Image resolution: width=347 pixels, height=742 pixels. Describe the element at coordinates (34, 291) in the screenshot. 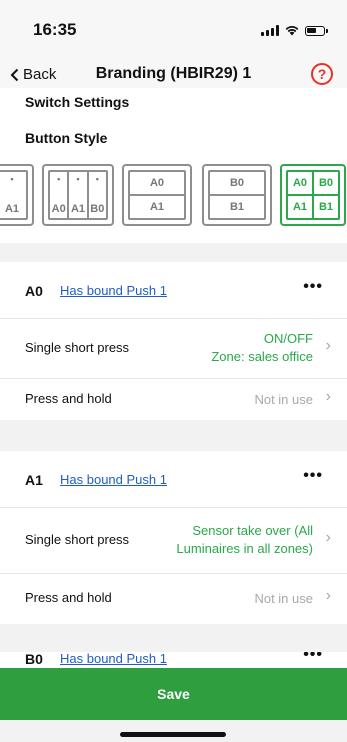

I see `button-id: A0` at that location.